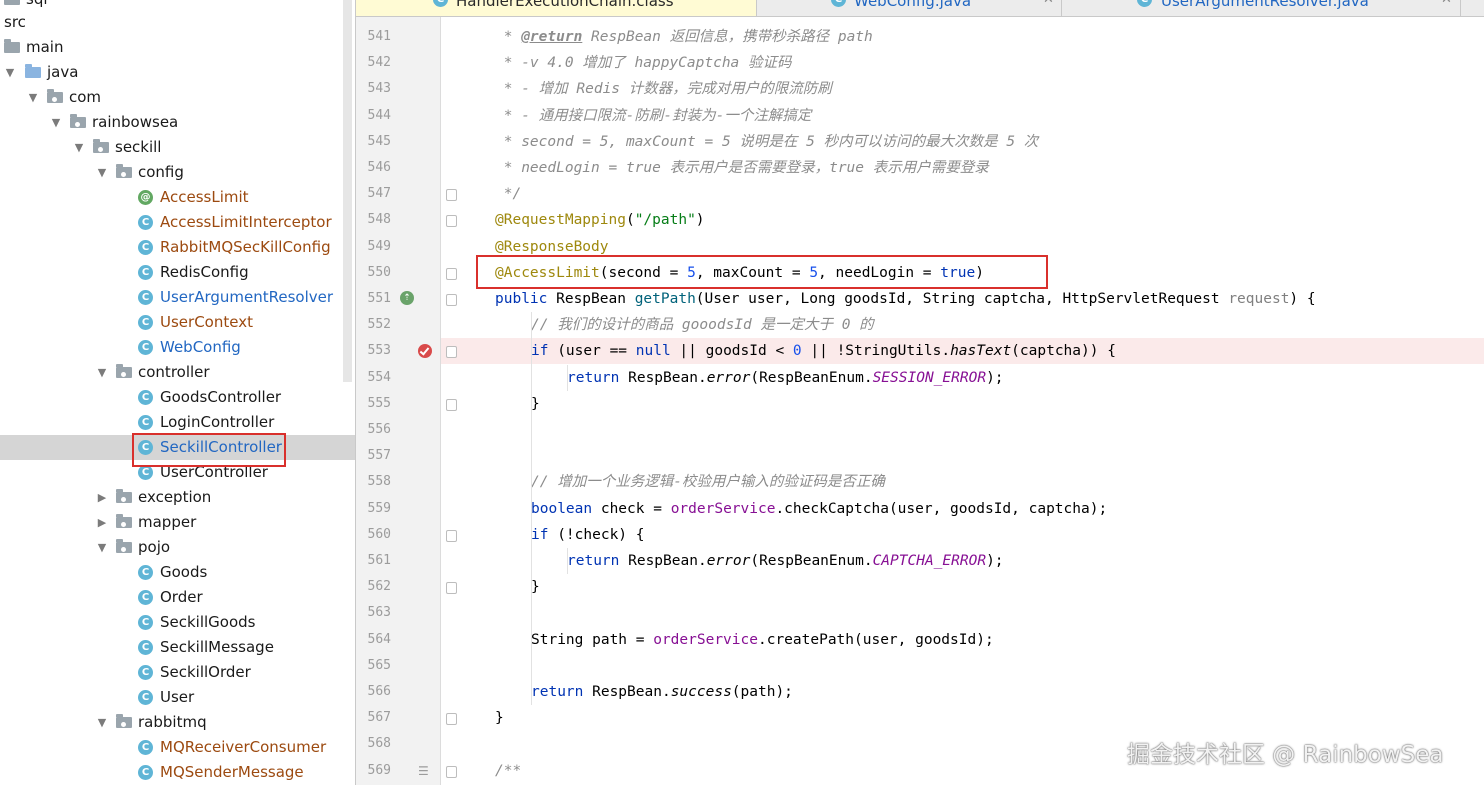  I want to click on line-number: 567, so click(373, 718).